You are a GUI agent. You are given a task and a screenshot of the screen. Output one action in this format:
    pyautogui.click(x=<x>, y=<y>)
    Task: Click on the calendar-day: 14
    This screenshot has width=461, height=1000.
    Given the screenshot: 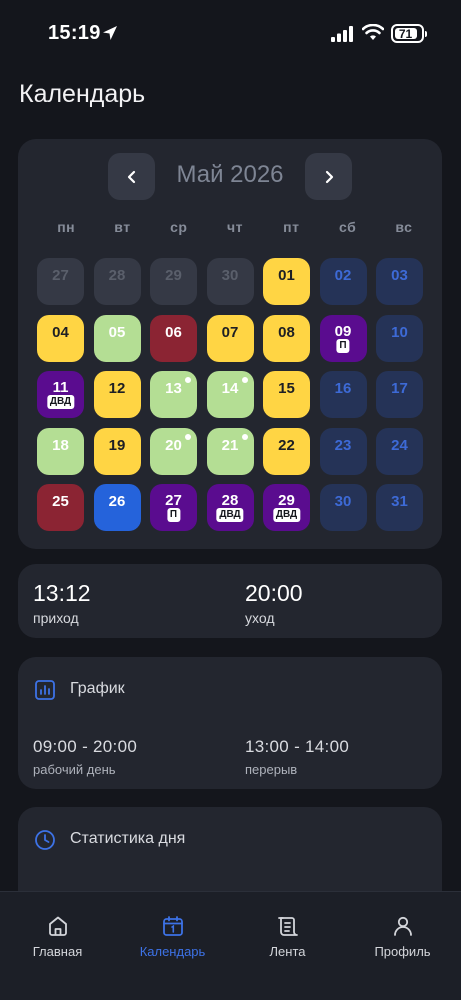 What is the action you would take?
    pyautogui.click(x=230, y=394)
    